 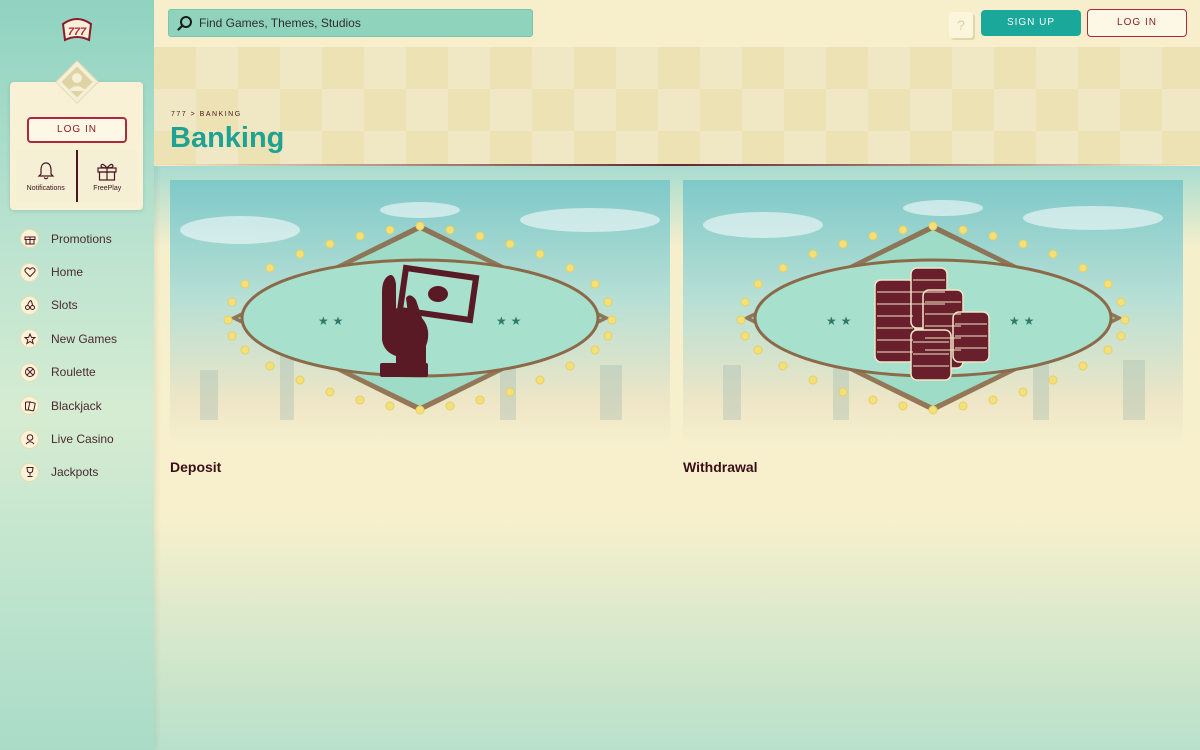 What do you see at coordinates (29, 272) in the screenshot?
I see `heart-icon` at bounding box center [29, 272].